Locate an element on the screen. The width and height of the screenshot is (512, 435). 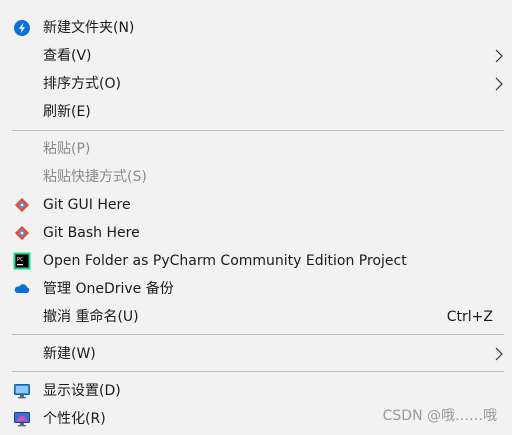
menu-item-label: 个性化(R) is located at coordinates (74, 419).